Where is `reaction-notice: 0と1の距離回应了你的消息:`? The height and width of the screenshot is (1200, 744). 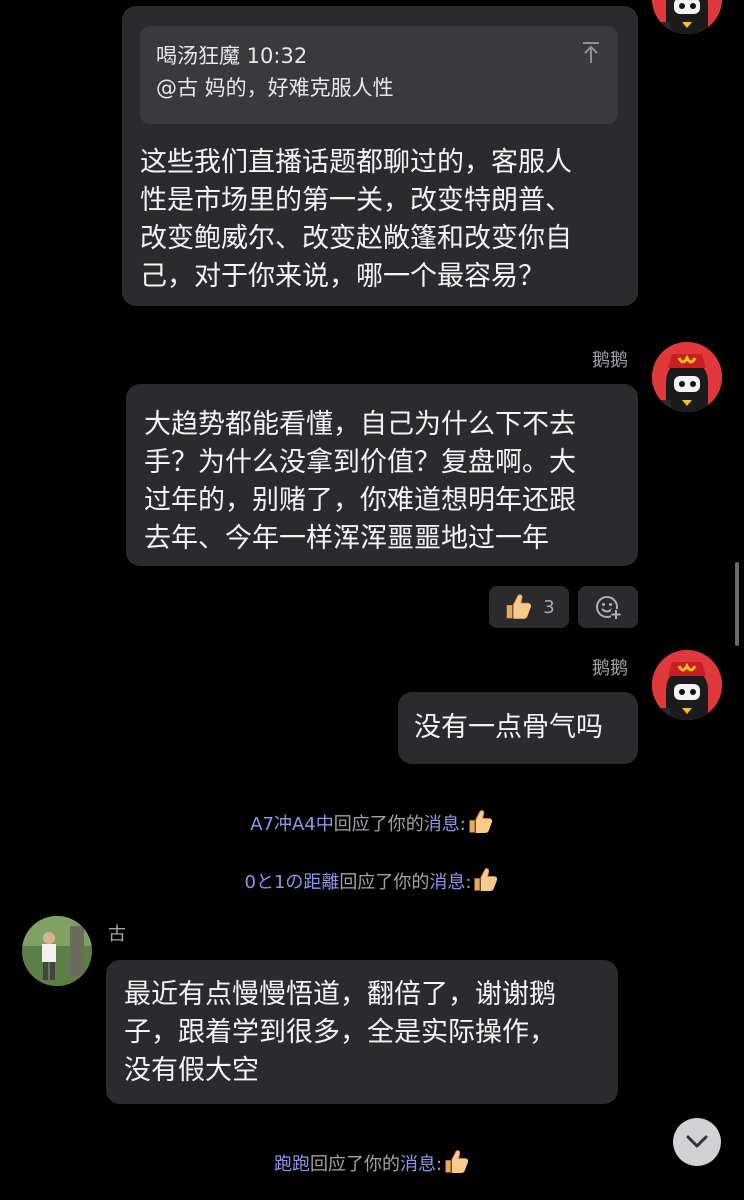 reaction-notice: 0と1の距離回应了你的消息: is located at coordinates (372, 880).